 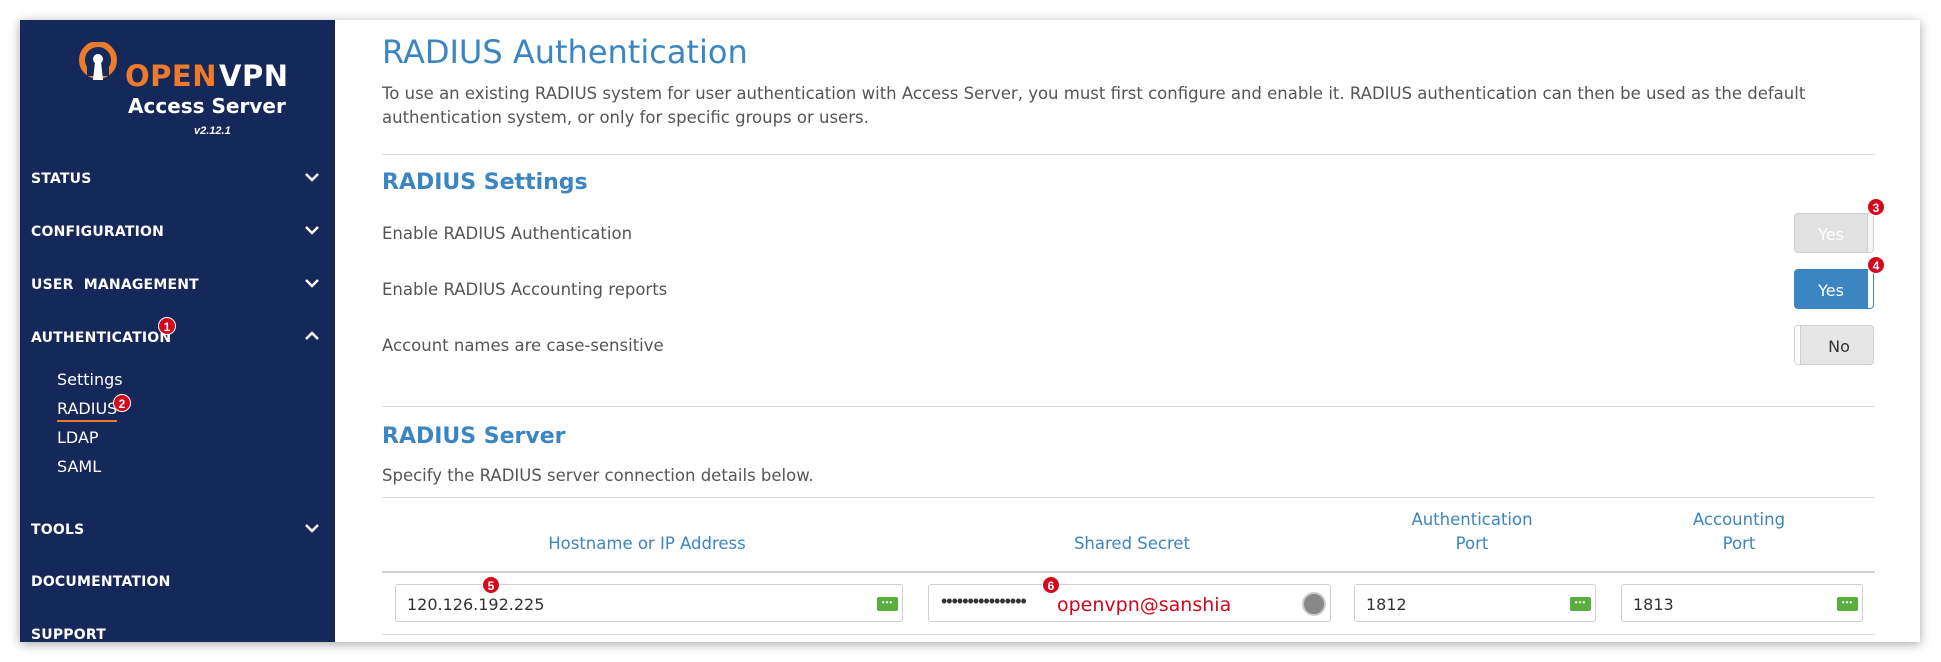 What do you see at coordinates (1314, 604) in the screenshot?
I see `show-password-icon` at bounding box center [1314, 604].